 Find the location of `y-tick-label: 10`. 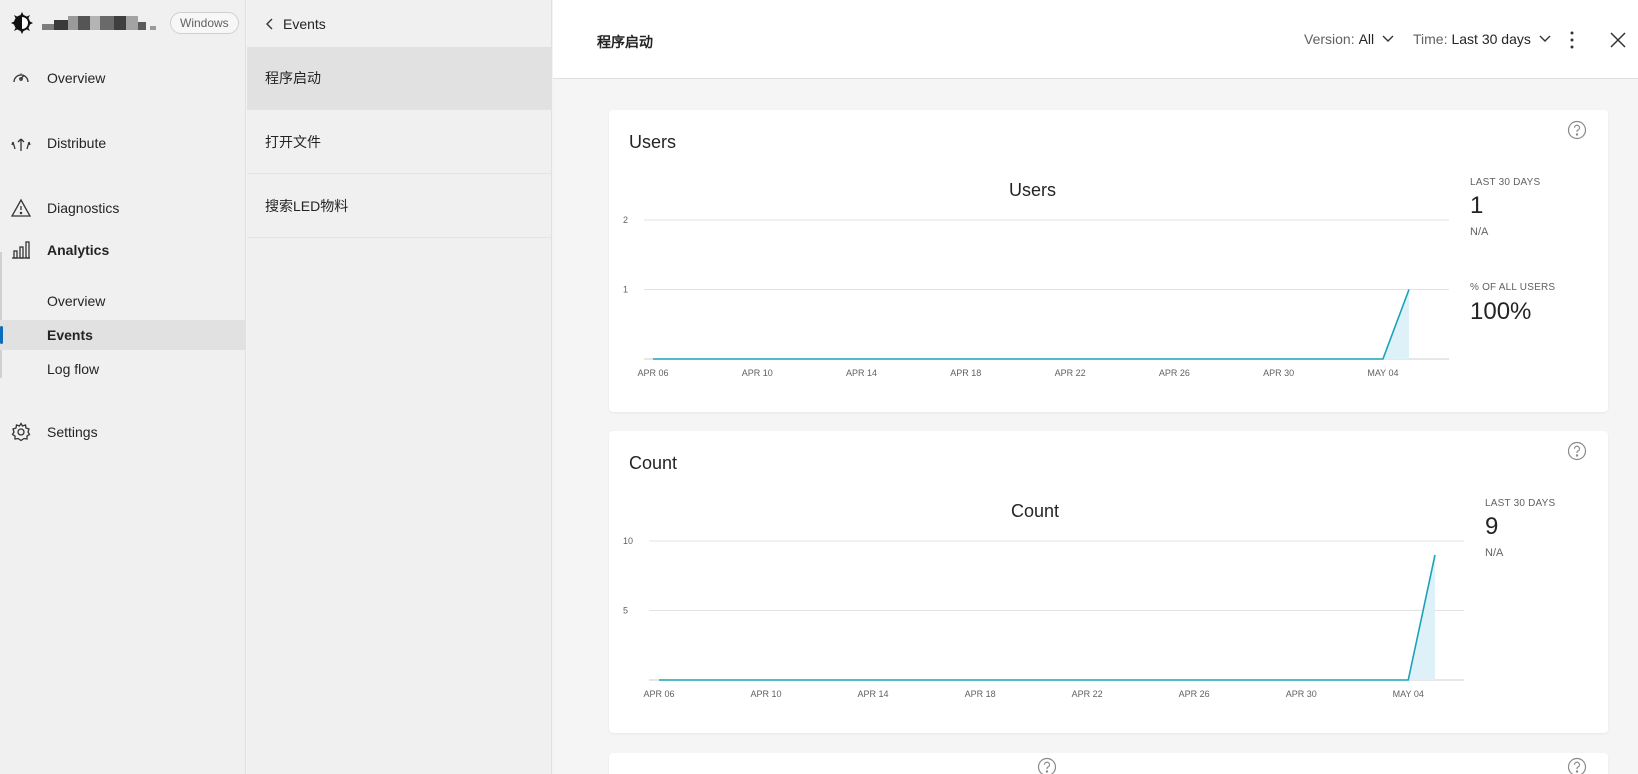

y-tick-label: 10 is located at coordinates (628, 541).